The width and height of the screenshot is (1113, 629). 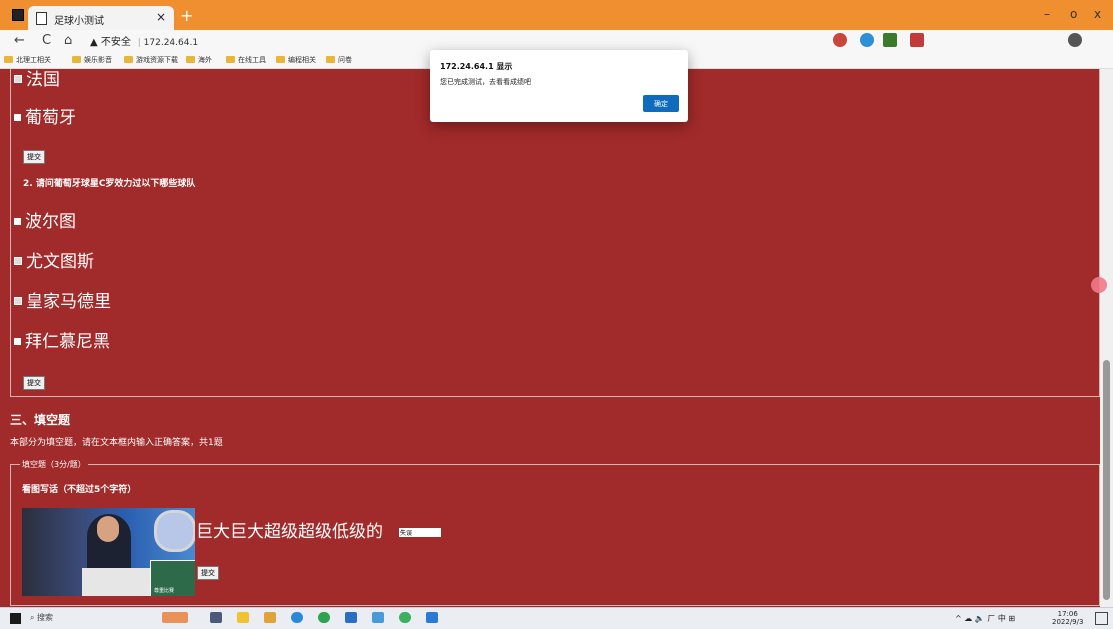 I want to click on question-2-title: 2. 请问葡萄牙球星C罗效力过以下哪些球队, so click(x=109, y=184).